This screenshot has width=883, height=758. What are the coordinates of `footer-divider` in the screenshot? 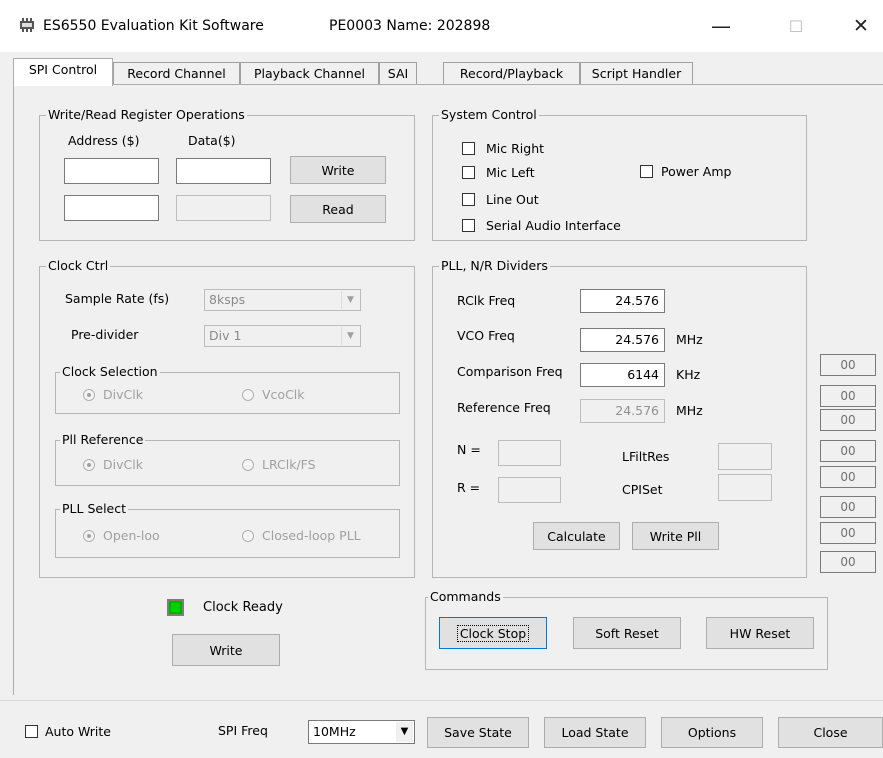 It's located at (441, 700).